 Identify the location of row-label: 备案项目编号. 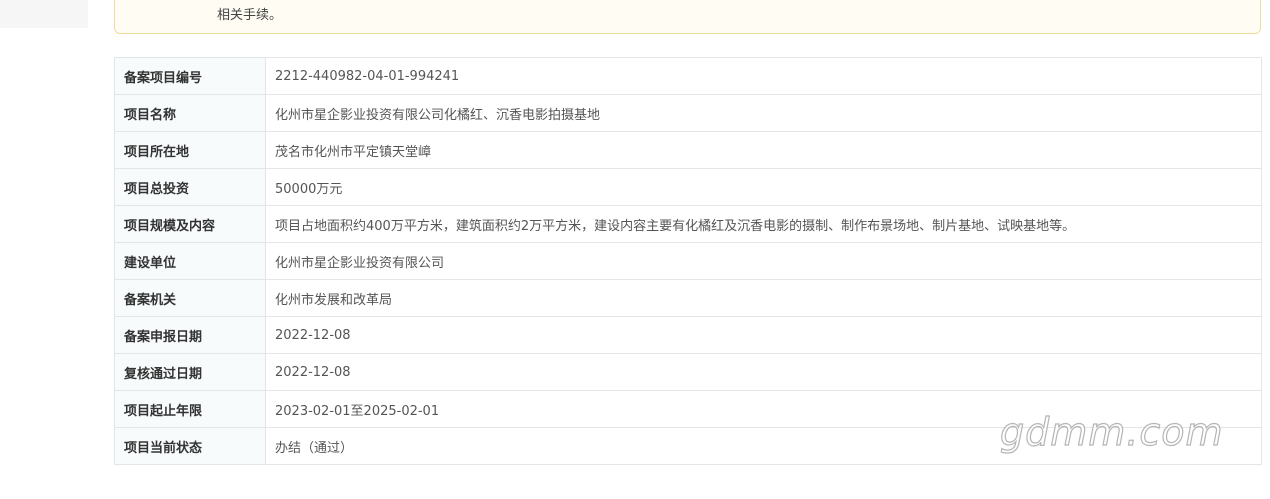
(190, 76).